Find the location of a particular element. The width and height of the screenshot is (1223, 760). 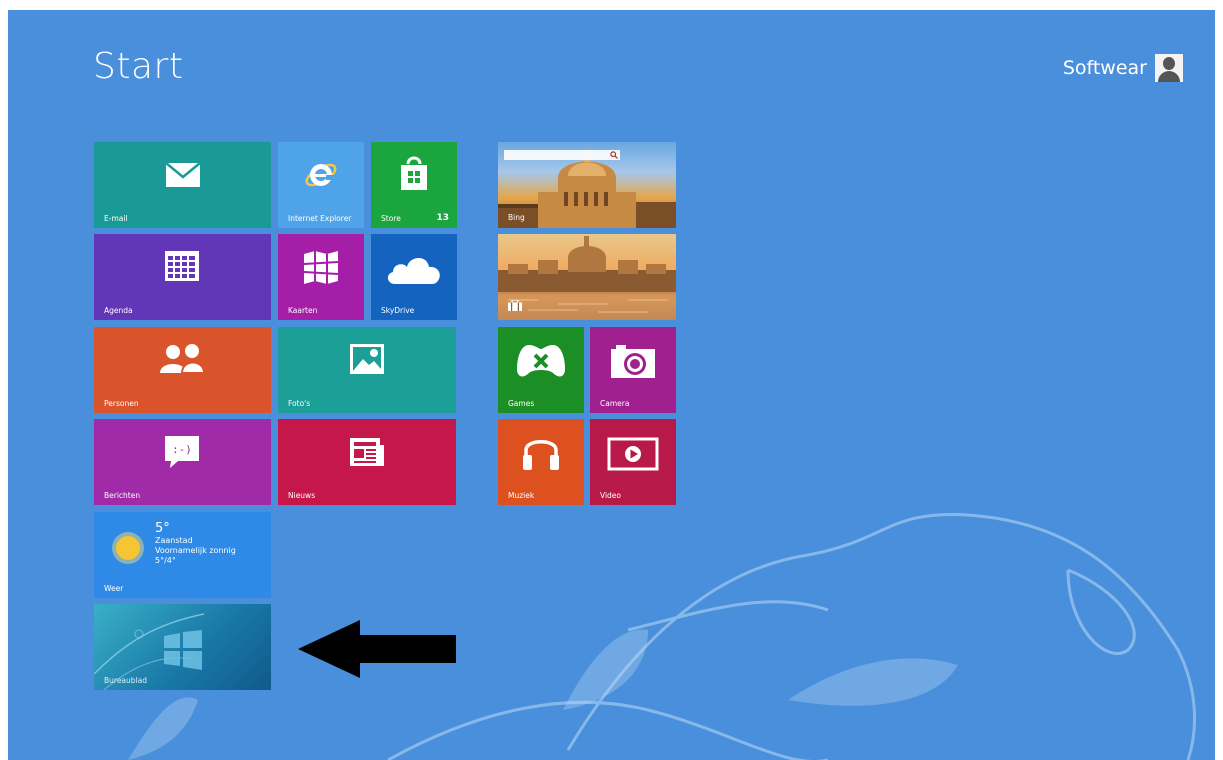

tile-label: Kaarten is located at coordinates (303, 310).